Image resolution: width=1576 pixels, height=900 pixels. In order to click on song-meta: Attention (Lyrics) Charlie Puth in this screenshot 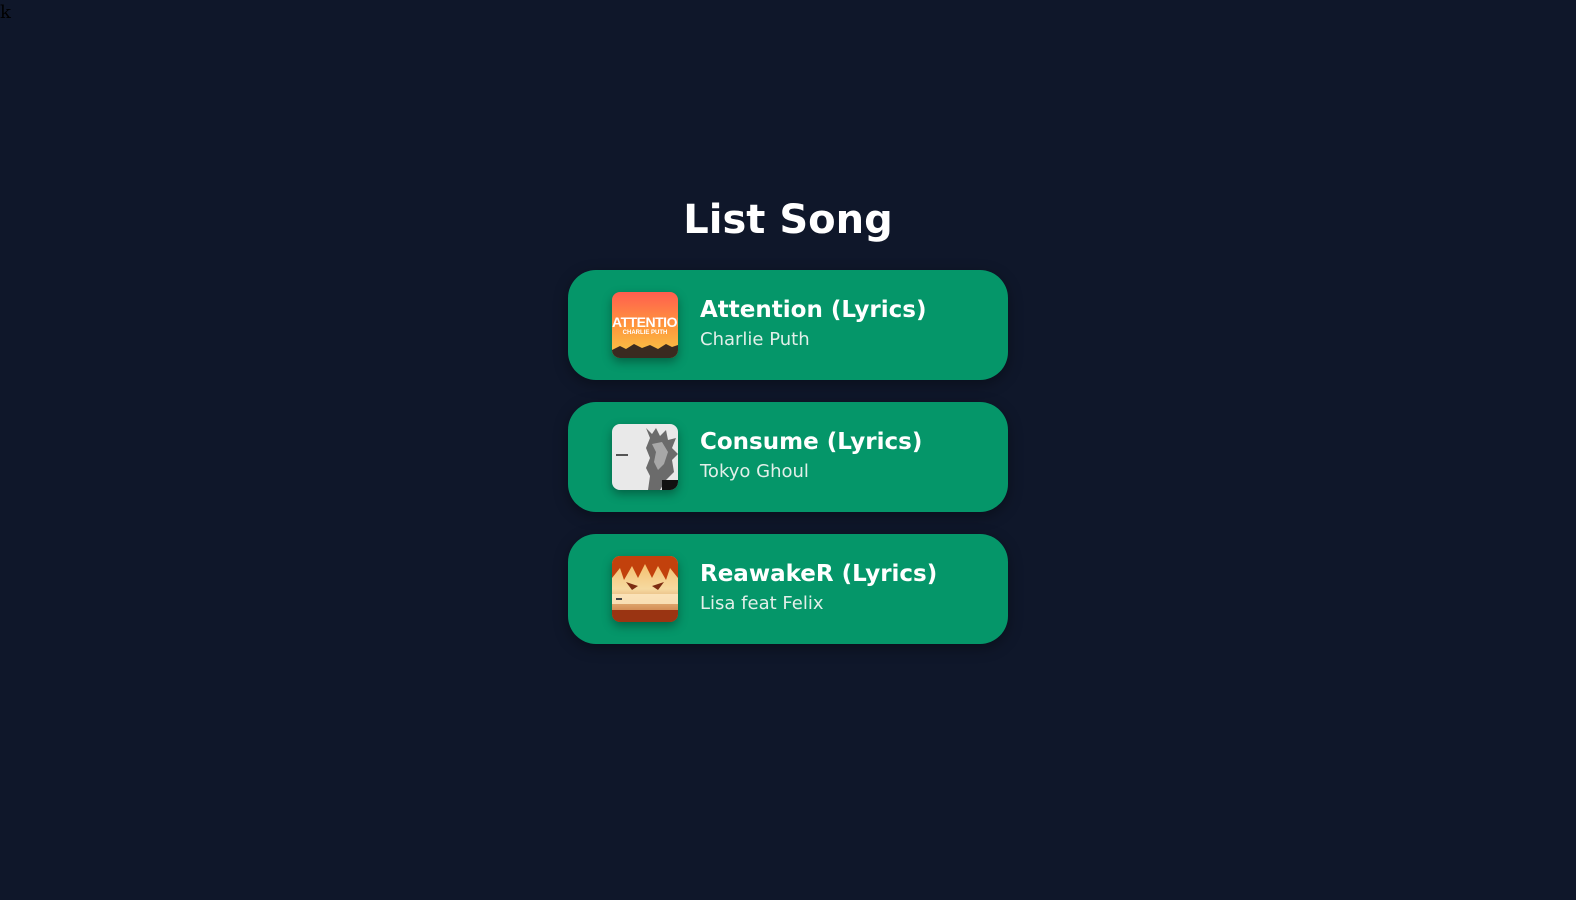, I will do `click(813, 325)`.